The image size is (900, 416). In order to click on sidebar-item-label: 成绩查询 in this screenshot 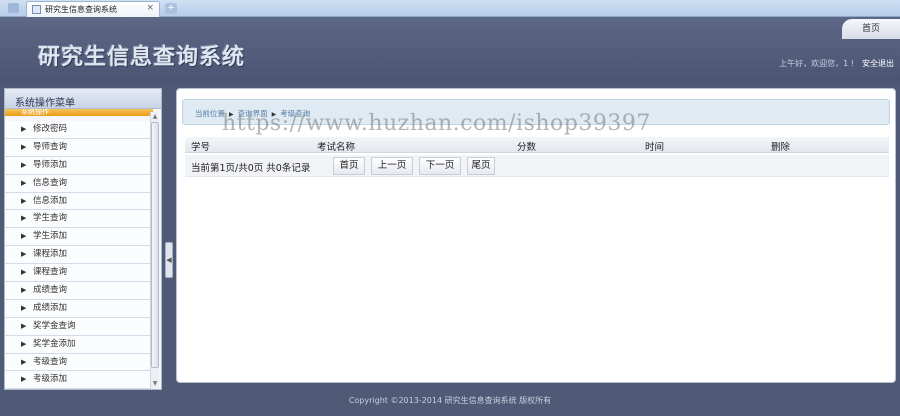, I will do `click(50, 290)`.